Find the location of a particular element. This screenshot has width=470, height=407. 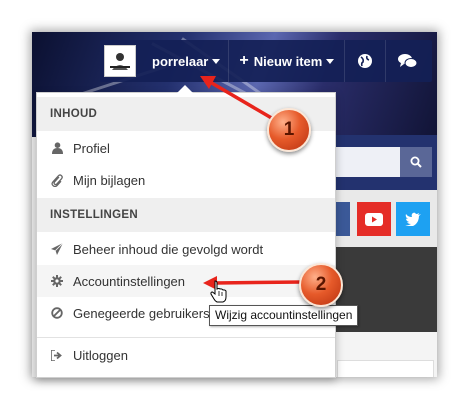

annotation-arrows is located at coordinates (251, 189).